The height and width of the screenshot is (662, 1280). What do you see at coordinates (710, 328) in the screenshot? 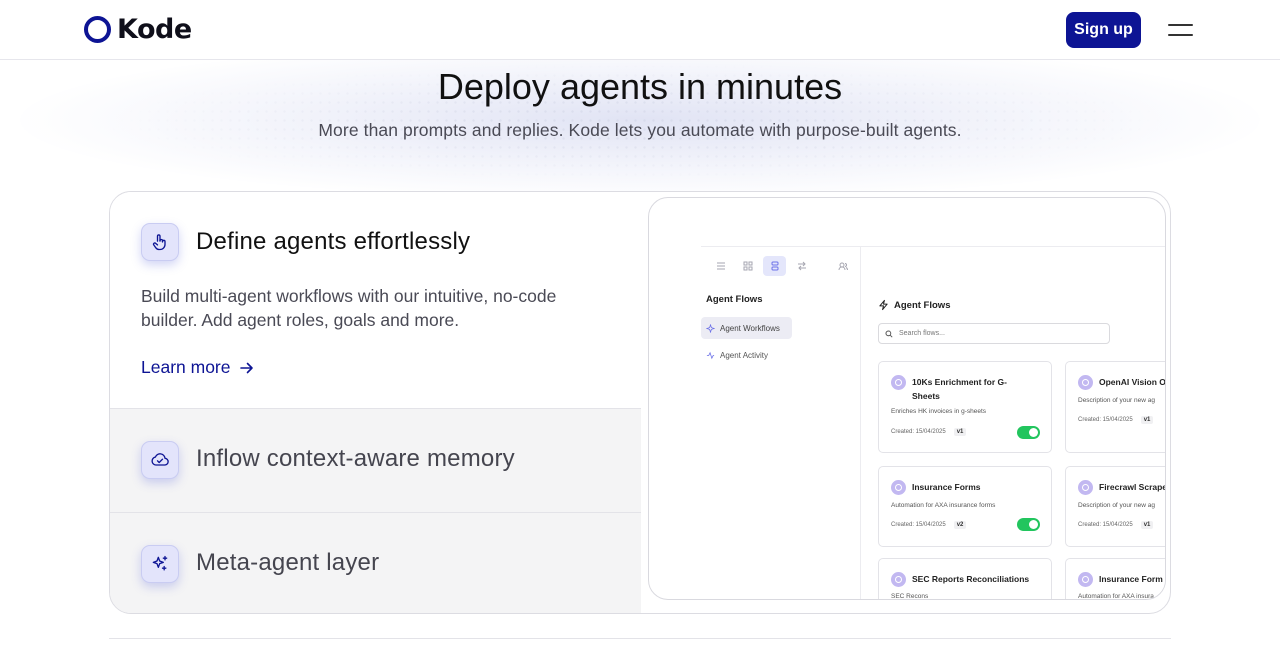
I see `sparkle-icon` at bounding box center [710, 328].